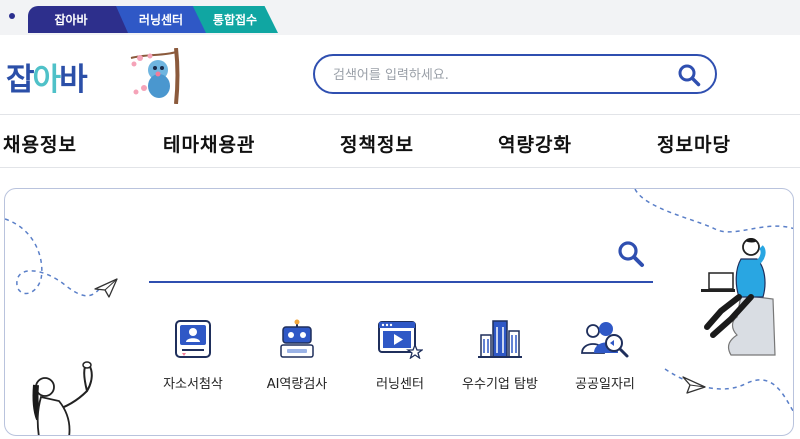 The height and width of the screenshot is (439, 800). What do you see at coordinates (297, 384) in the screenshot?
I see `quick-link-label: AI역량검사` at bounding box center [297, 384].